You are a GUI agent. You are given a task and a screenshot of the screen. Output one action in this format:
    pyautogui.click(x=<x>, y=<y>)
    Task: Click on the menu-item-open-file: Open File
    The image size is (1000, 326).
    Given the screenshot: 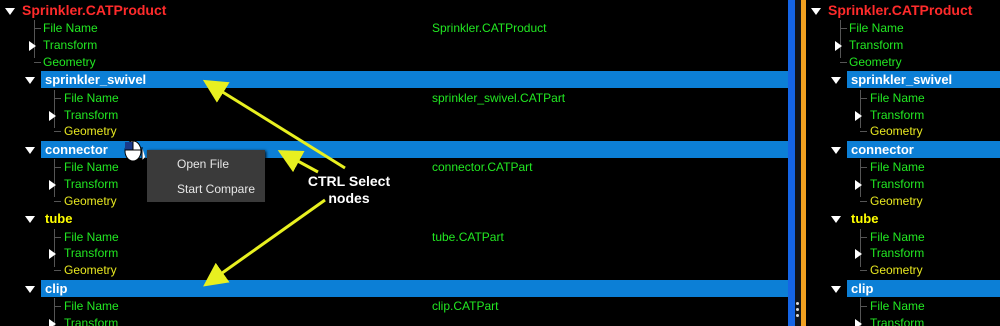 What is the action you would take?
    pyautogui.click(x=203, y=164)
    